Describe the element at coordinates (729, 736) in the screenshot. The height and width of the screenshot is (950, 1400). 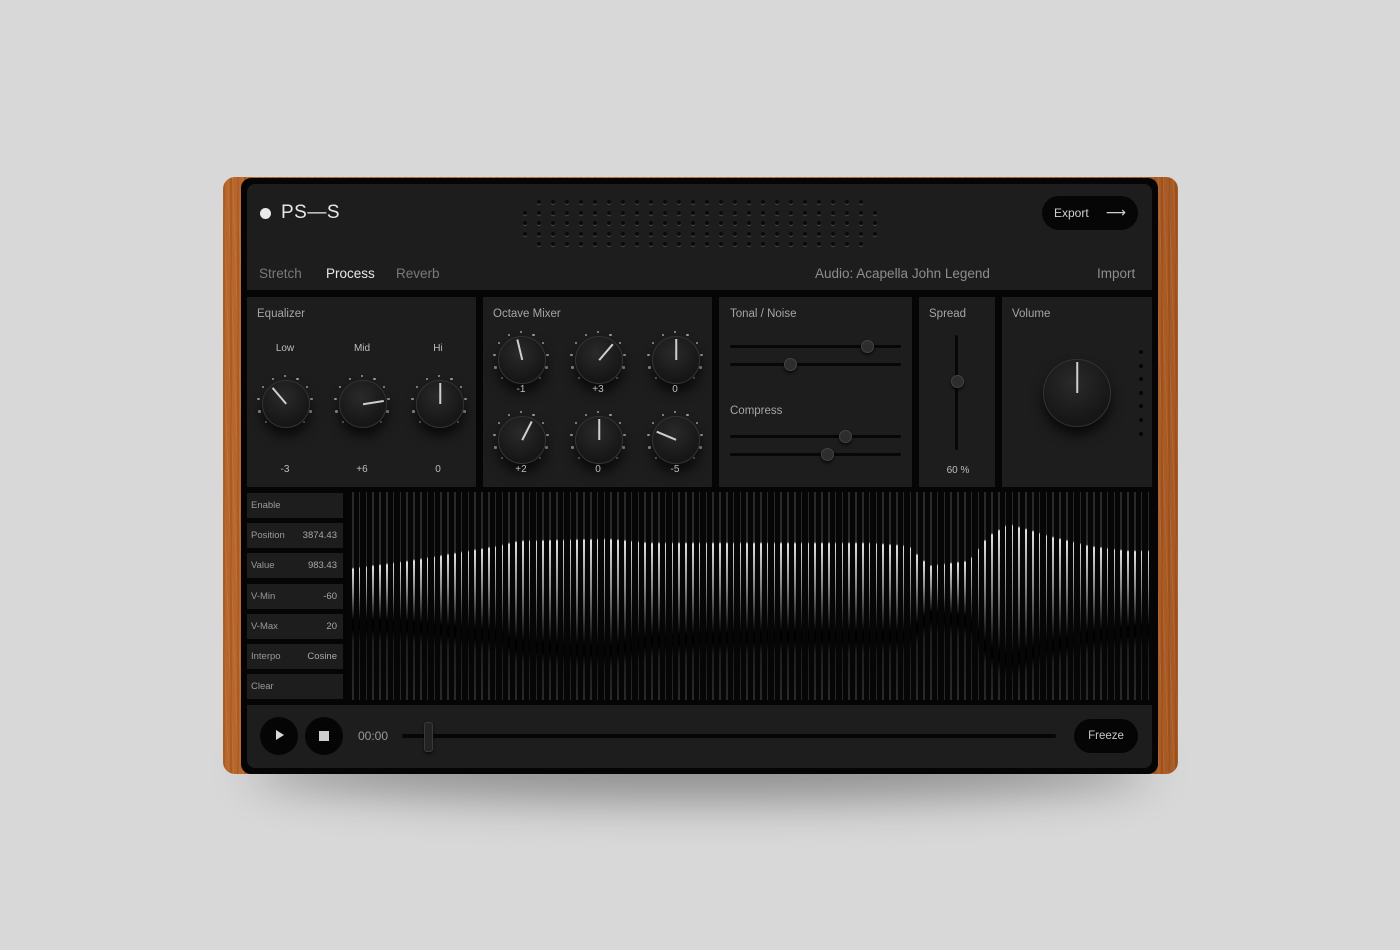
I see `seek-bar` at that location.